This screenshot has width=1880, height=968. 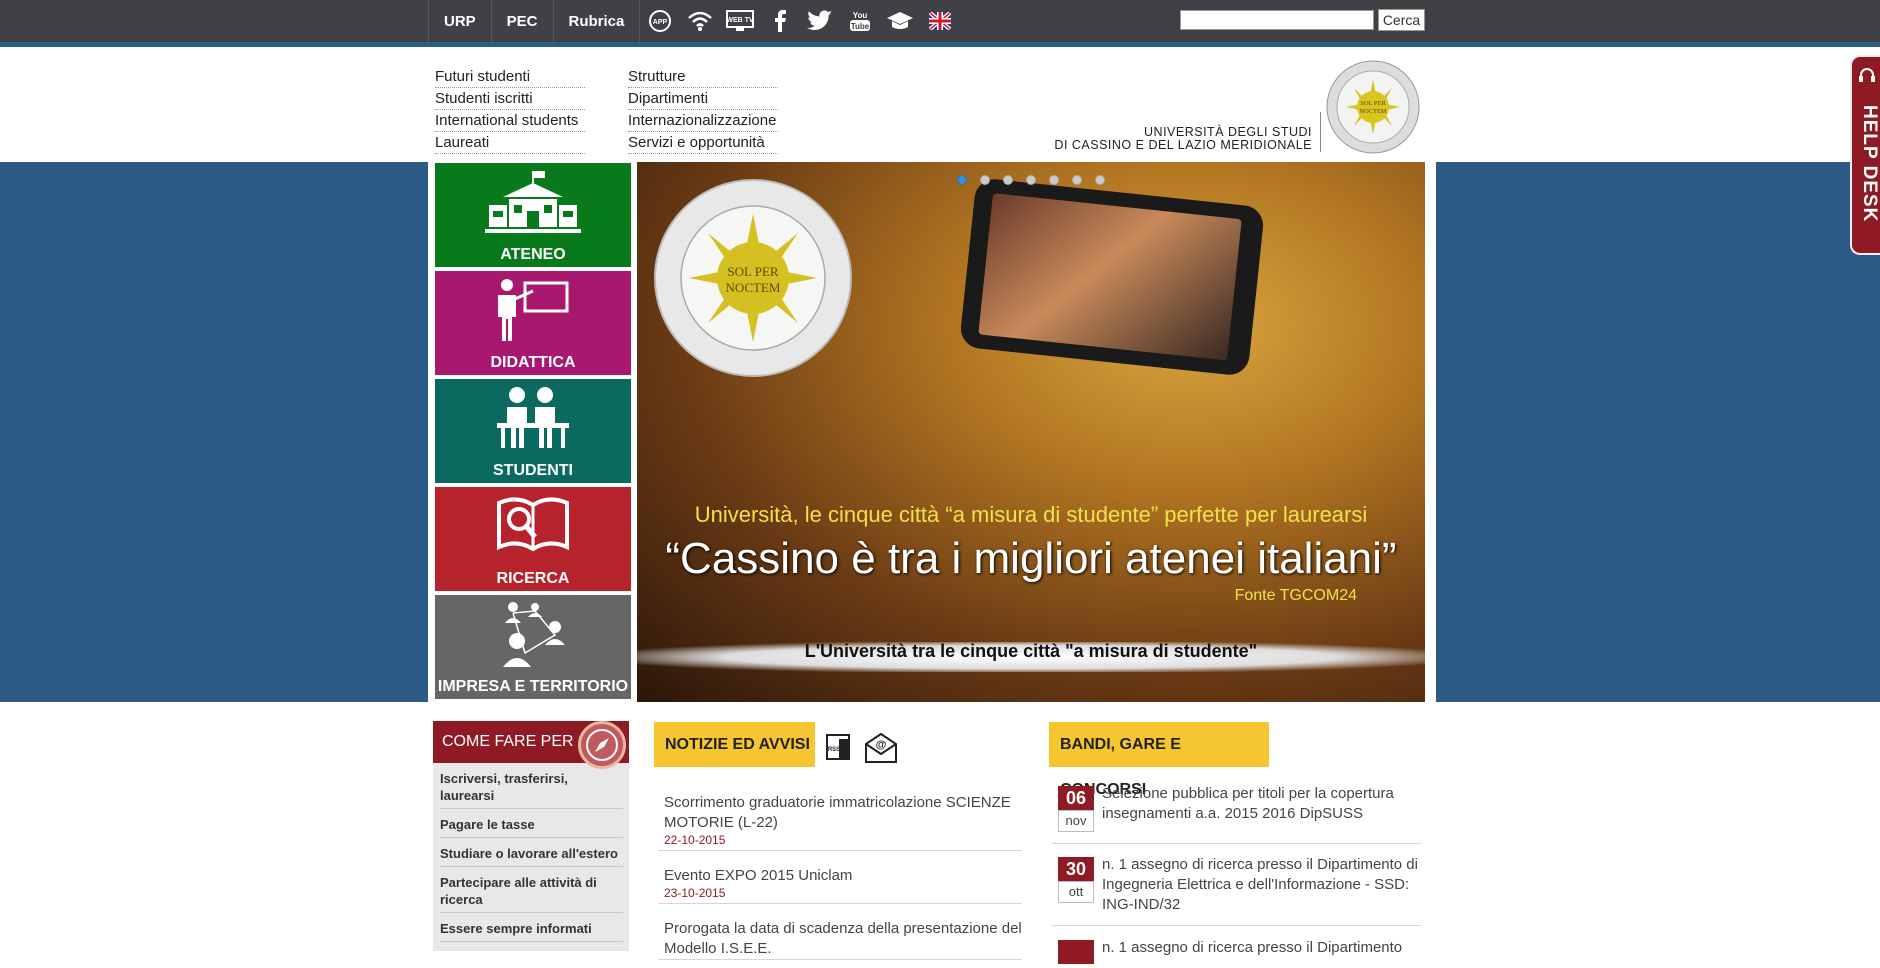 I want to click on header-separator, so click(x=1320, y=132).